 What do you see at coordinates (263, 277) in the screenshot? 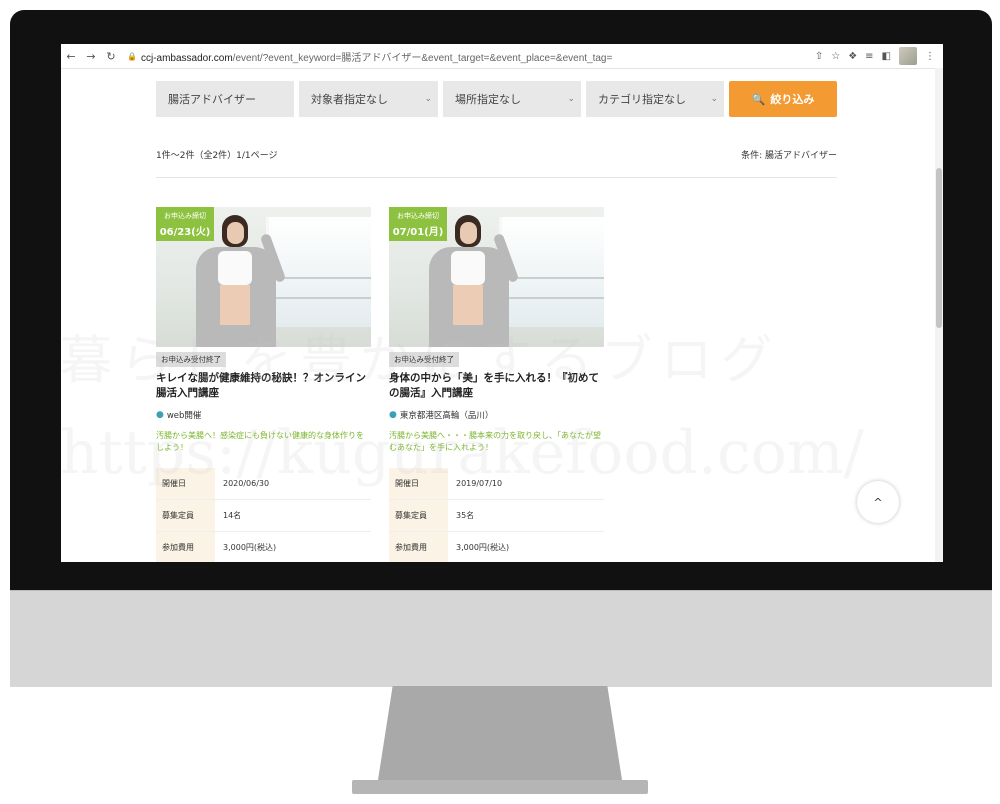
I see `event-photo: お申込み締切 06/23(火)` at bounding box center [263, 277].